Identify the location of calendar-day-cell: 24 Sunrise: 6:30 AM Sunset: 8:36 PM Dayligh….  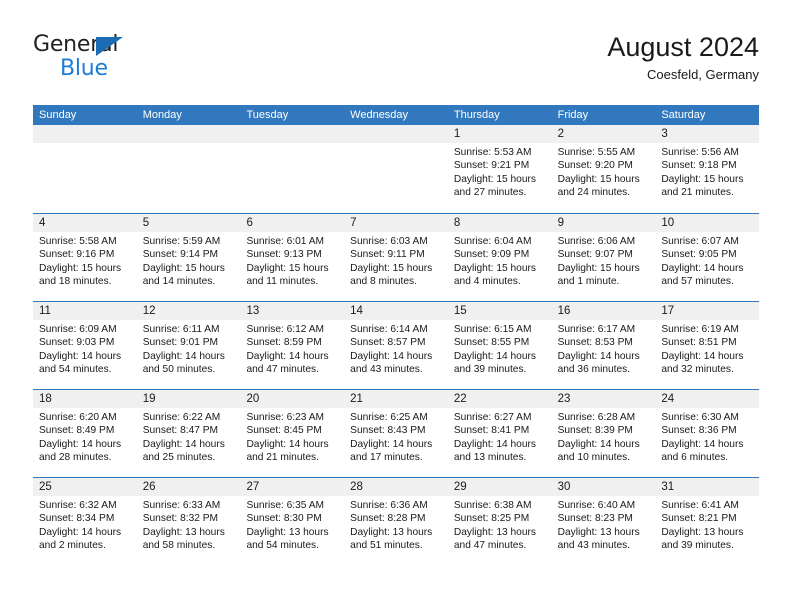
(707, 433).